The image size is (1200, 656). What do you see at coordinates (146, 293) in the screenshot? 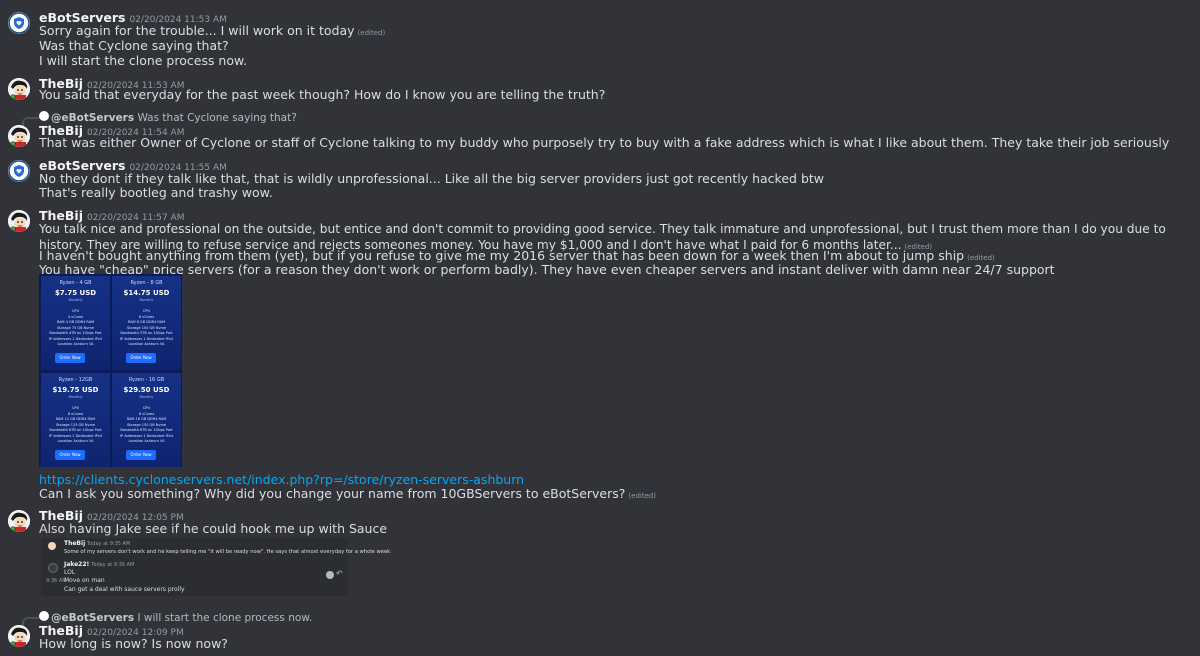
I see `plan-price: $14.75 USD` at bounding box center [146, 293].